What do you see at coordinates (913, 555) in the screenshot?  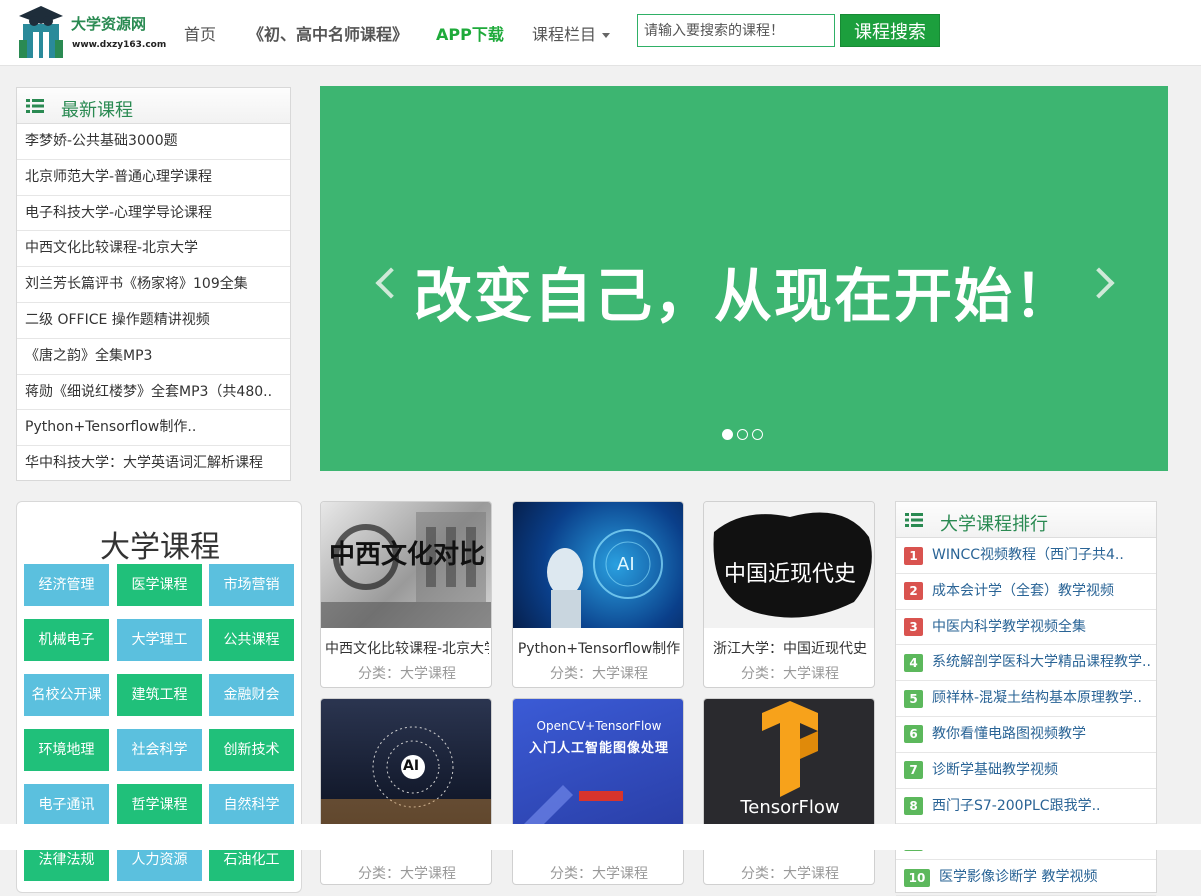 I see `rank-badge: 1` at bounding box center [913, 555].